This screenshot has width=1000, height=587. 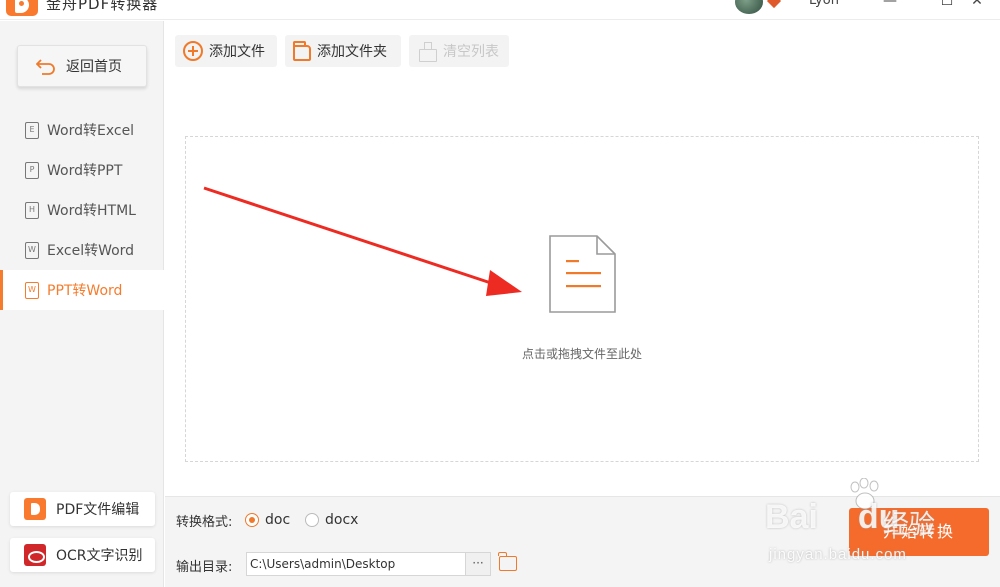 I want to click on document-icon, so click(x=582, y=274).